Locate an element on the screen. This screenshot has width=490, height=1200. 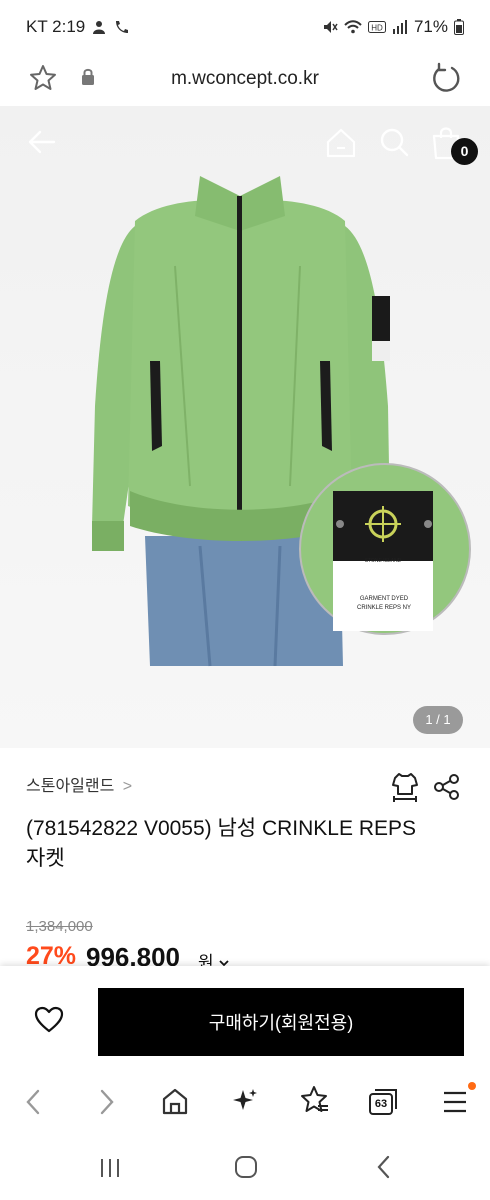
share-icon is located at coordinates (447, 787).